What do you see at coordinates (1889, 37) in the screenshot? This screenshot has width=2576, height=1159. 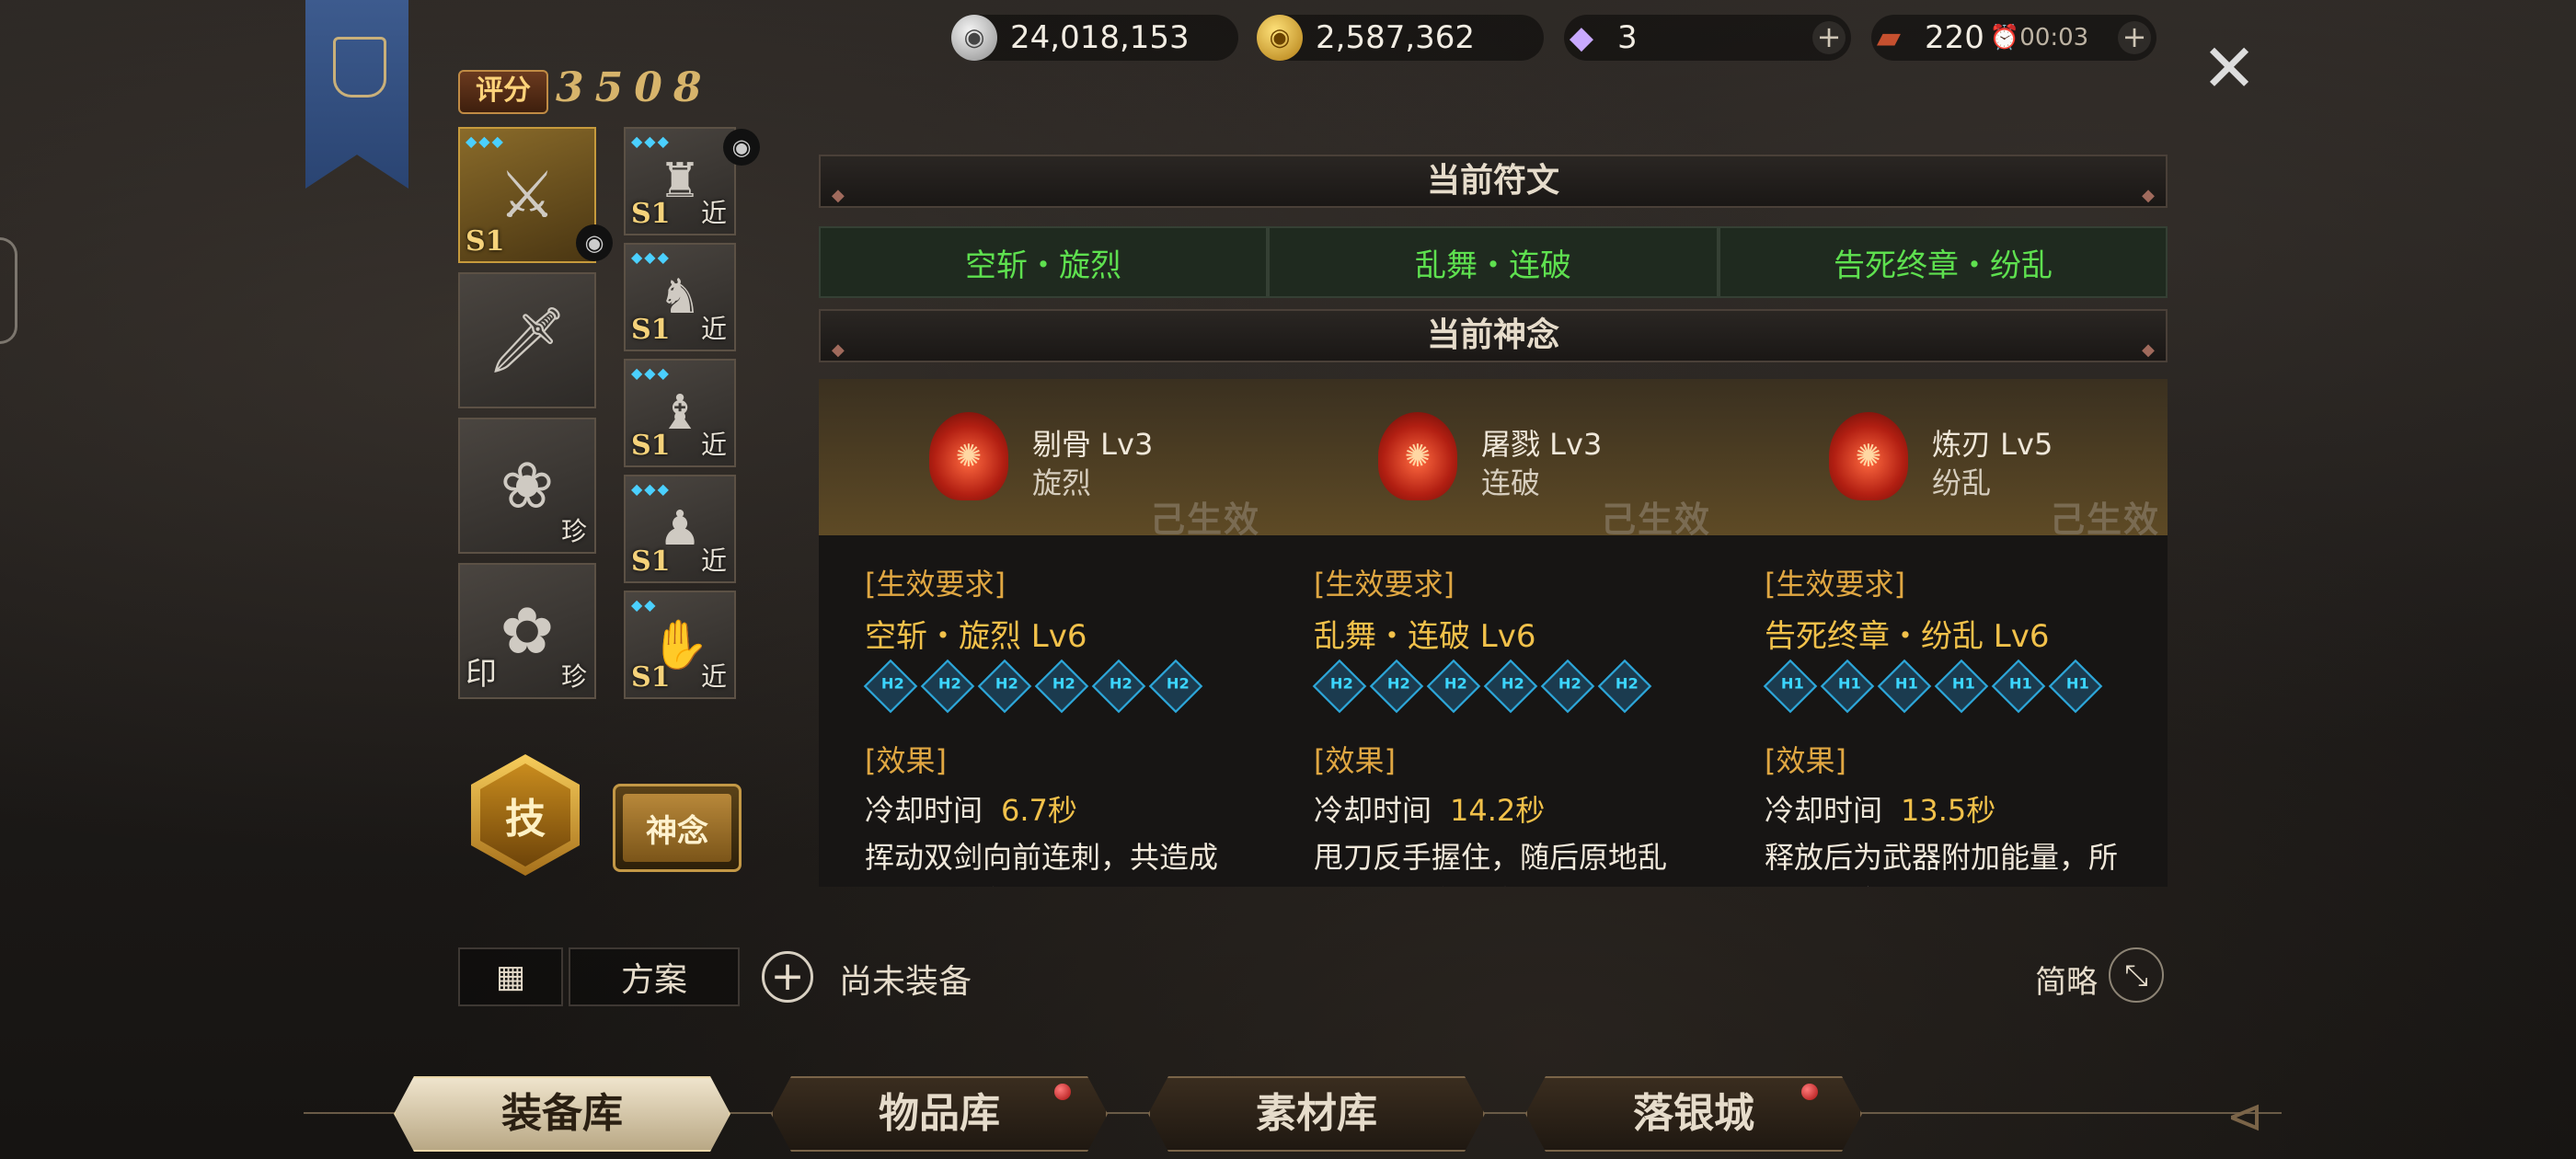 I see `book-icon: ▰` at bounding box center [1889, 37].